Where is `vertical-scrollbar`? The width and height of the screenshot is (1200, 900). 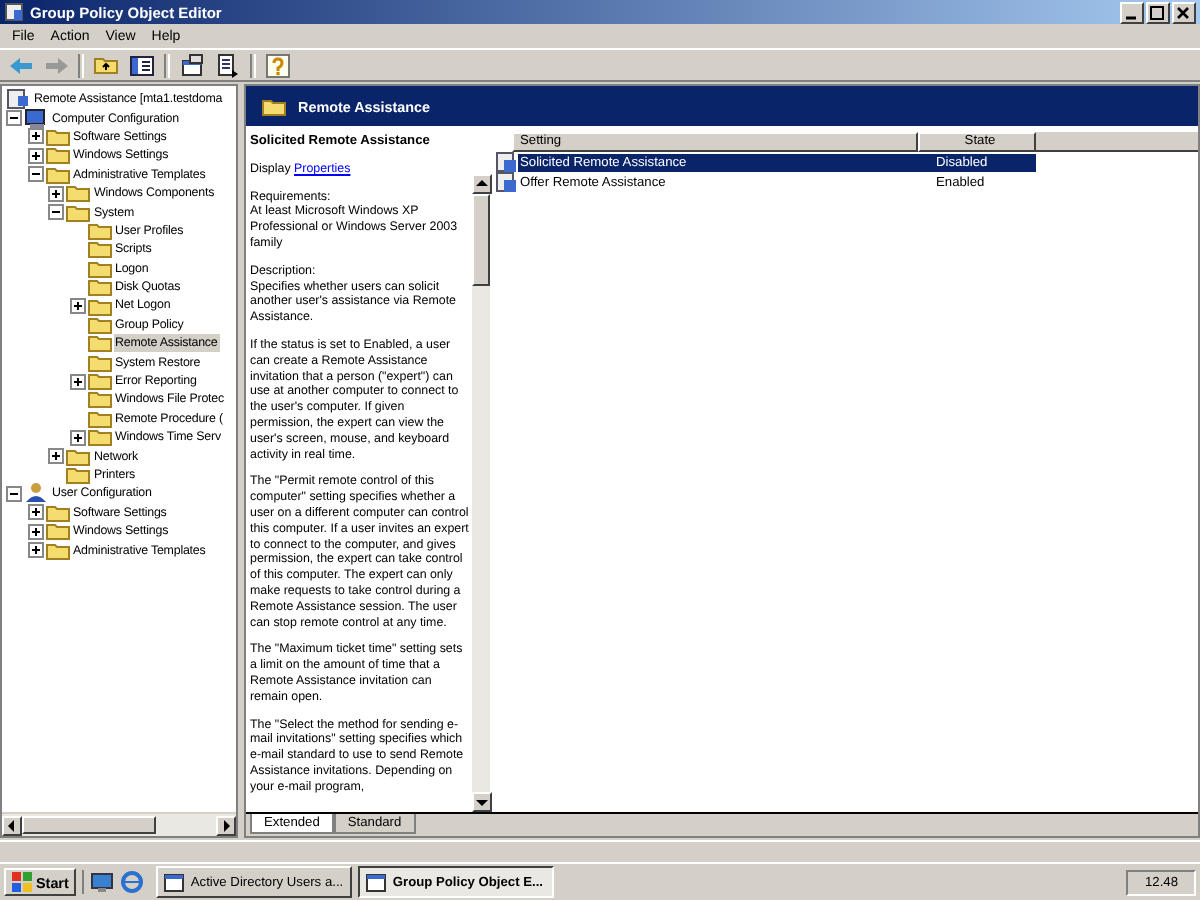 vertical-scrollbar is located at coordinates (481, 493).